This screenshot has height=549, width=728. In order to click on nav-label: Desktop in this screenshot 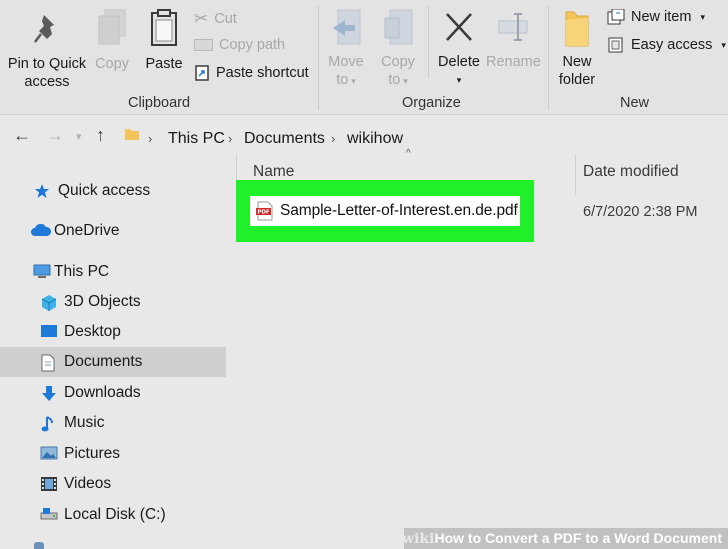, I will do `click(92, 331)`.